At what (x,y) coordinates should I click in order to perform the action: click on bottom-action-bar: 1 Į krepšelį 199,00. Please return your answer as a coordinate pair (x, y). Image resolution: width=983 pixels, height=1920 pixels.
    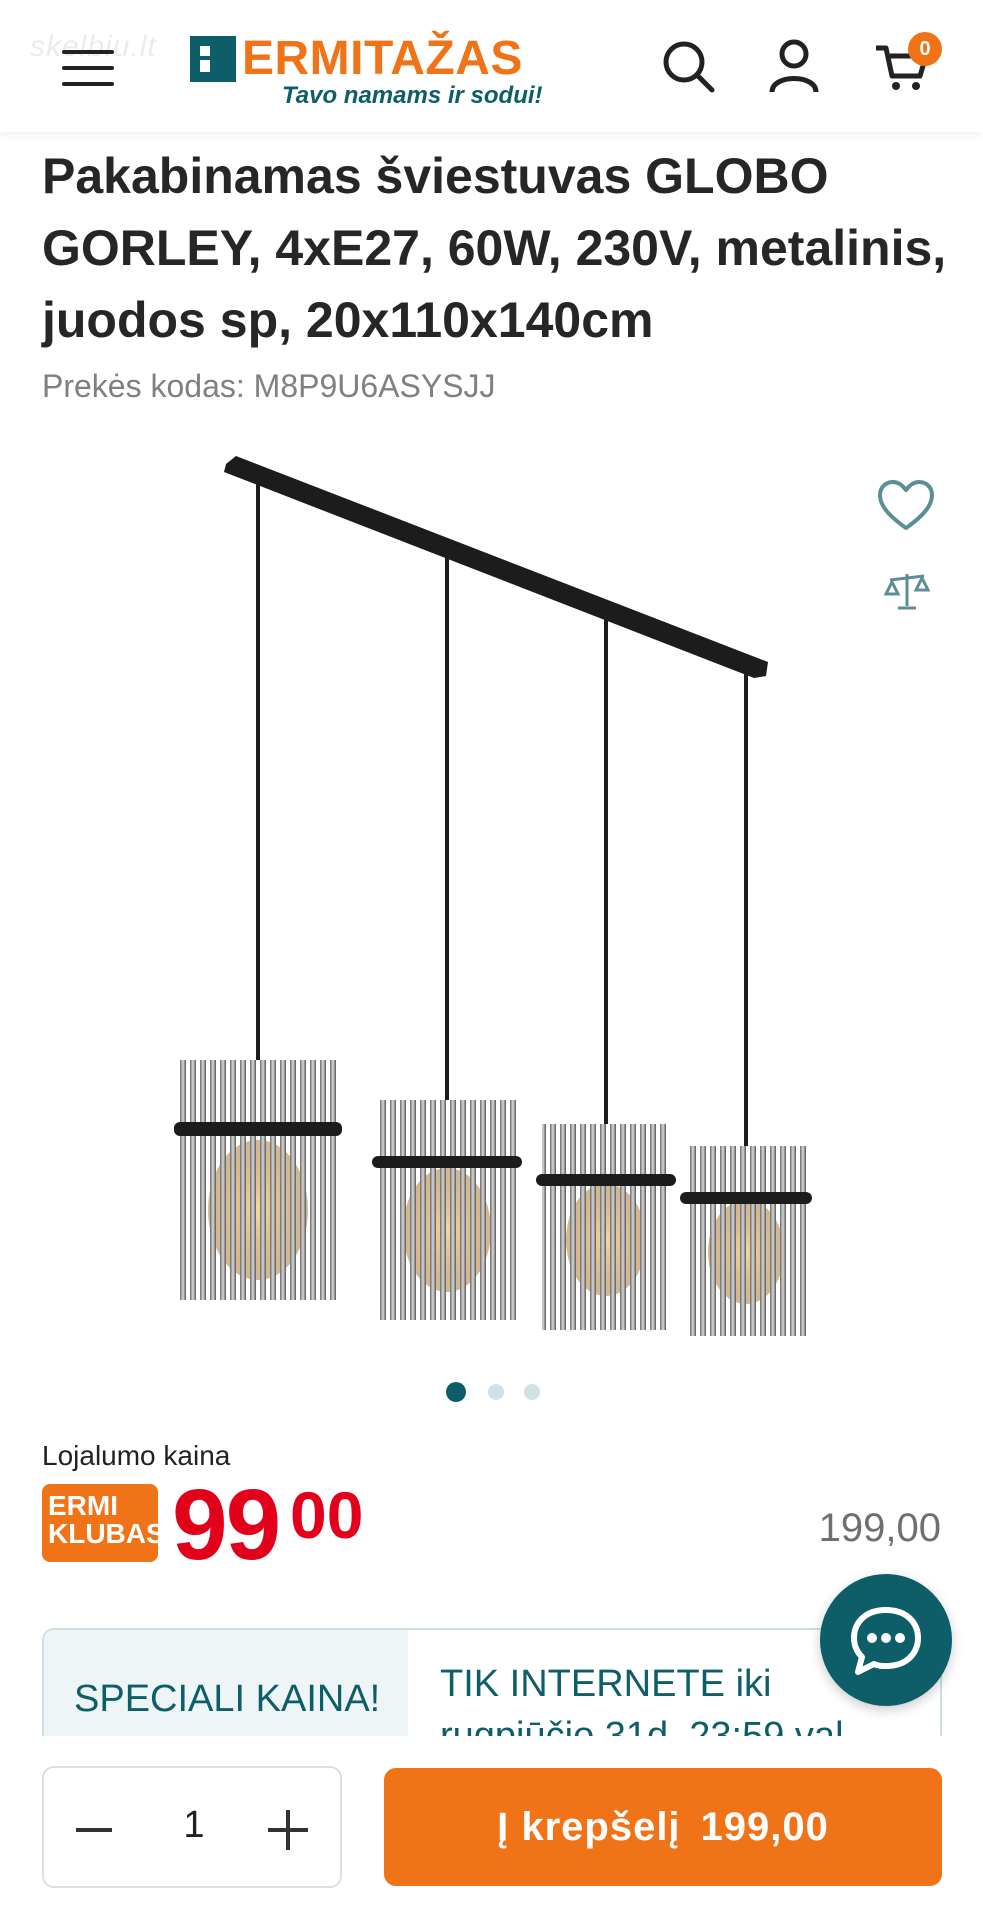
    Looking at the image, I should click on (491, 1828).